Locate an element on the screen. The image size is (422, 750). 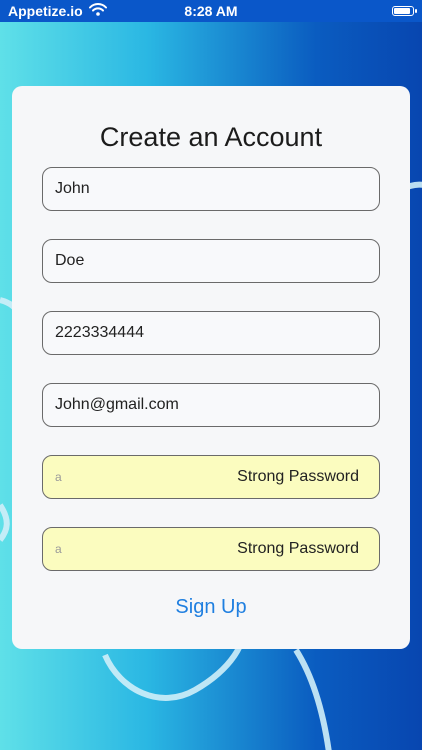
confirm-password-masked-text: a is located at coordinates (58, 549).